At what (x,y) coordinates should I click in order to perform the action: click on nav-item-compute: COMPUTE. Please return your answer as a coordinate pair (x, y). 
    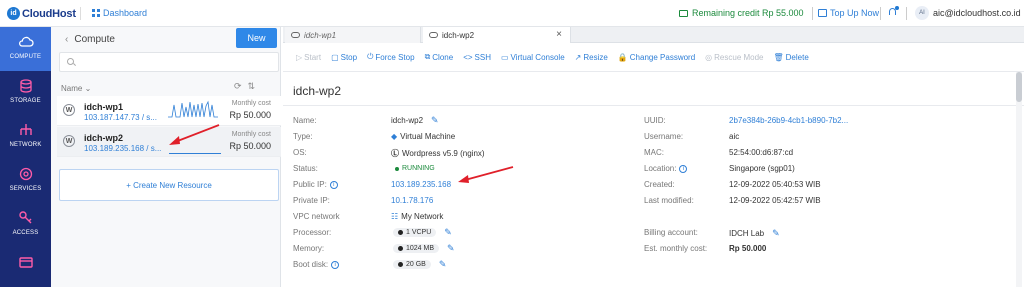
    Looking at the image, I should click on (25, 49).